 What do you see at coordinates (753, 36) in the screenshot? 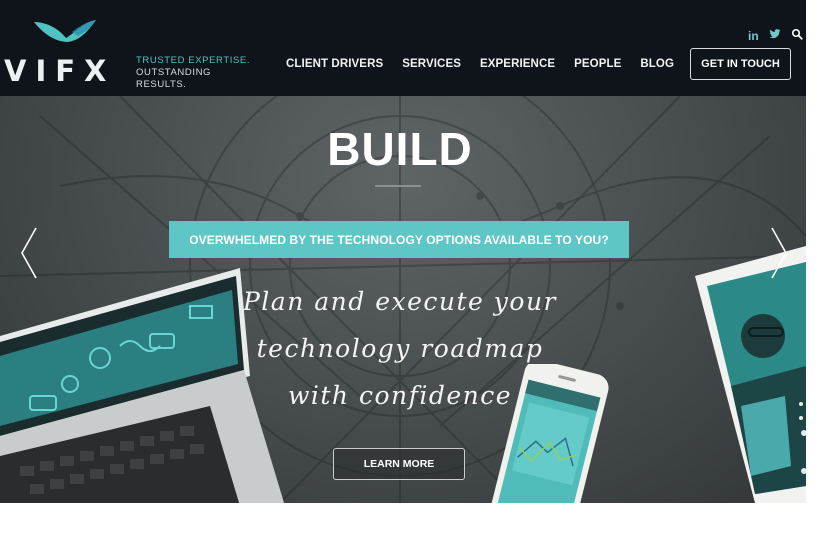
I see `linkedin-icon: in` at bounding box center [753, 36].